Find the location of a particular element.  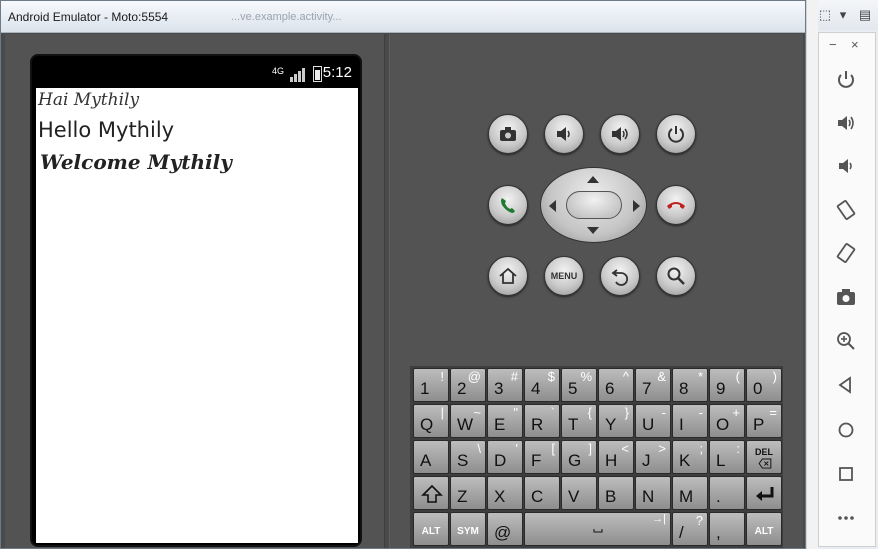

key-u: U- is located at coordinates (653, 421).